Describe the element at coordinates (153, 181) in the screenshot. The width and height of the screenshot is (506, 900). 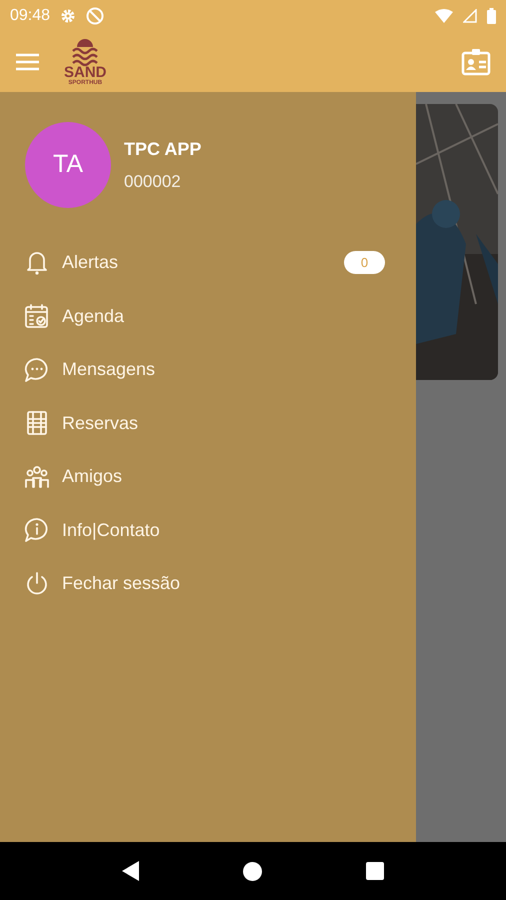
I see `profile-code: 000002` at that location.